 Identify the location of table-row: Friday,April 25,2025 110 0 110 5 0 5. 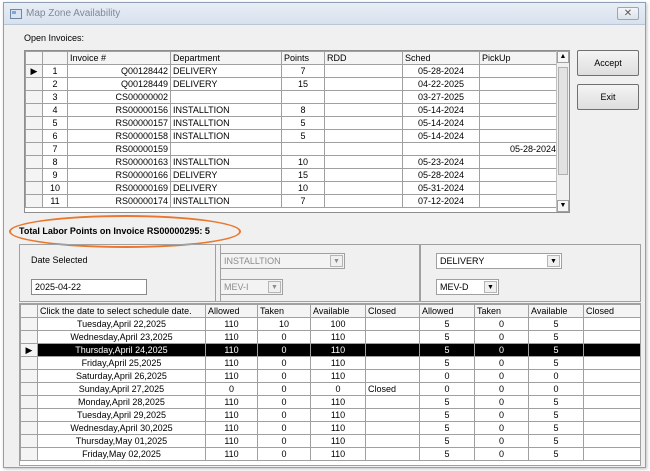
(330, 363).